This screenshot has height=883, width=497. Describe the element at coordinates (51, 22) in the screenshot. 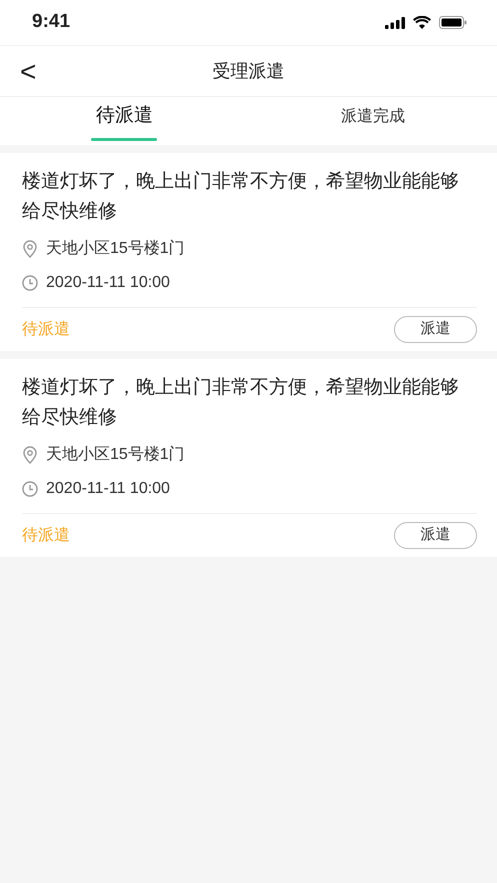

I see `status-time: 9:41` at that location.